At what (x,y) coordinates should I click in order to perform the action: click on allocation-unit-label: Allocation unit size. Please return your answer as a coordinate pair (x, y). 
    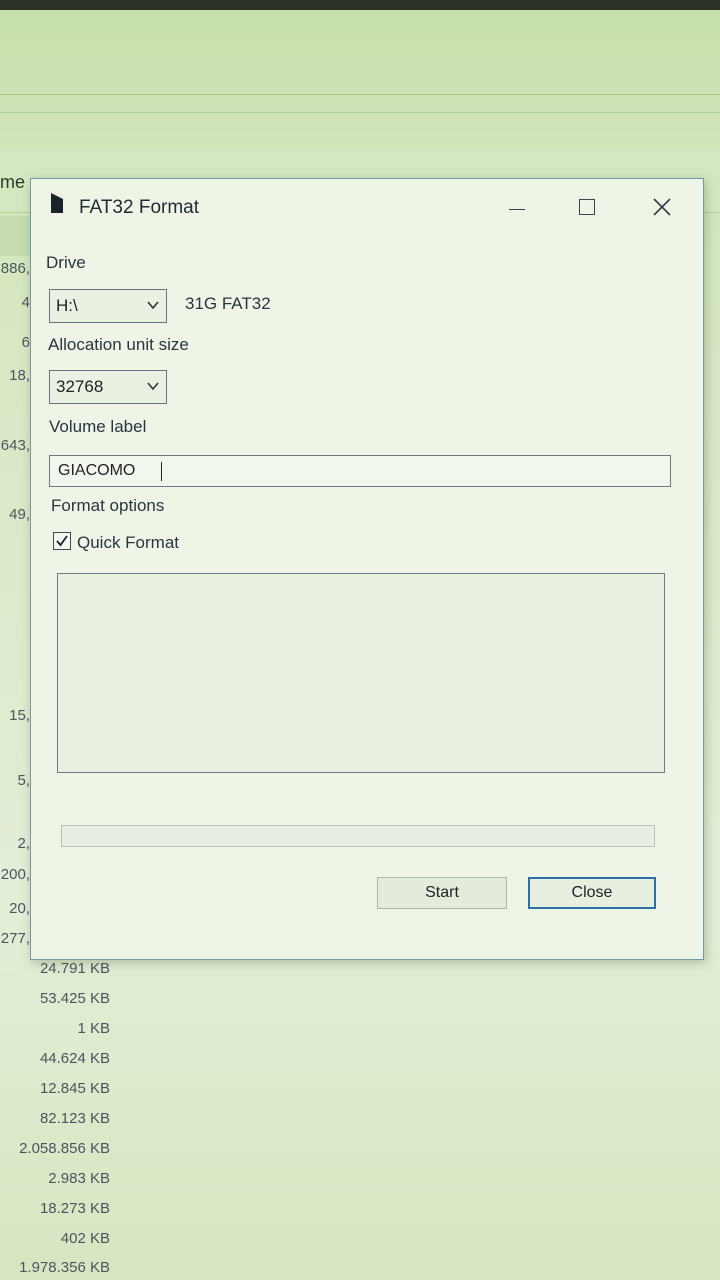
    Looking at the image, I should click on (118, 344).